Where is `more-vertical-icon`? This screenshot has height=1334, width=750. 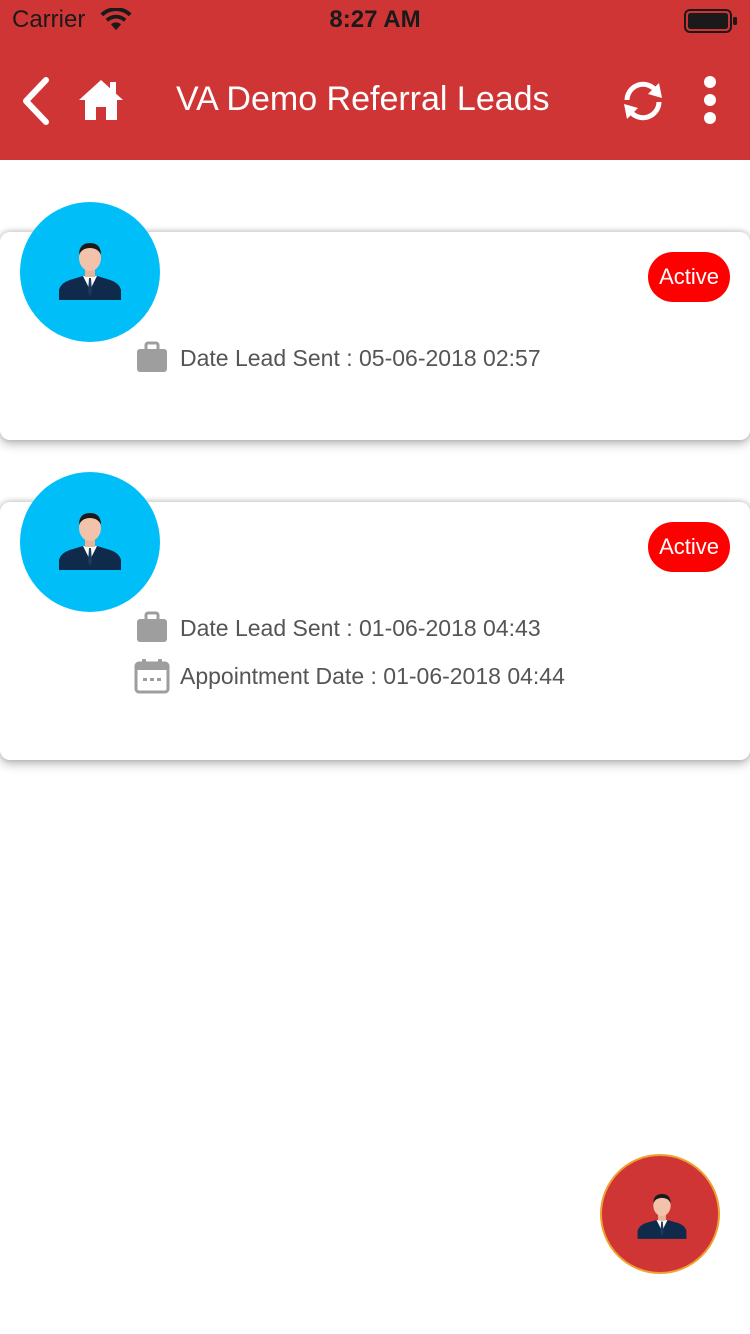 more-vertical-icon is located at coordinates (710, 102).